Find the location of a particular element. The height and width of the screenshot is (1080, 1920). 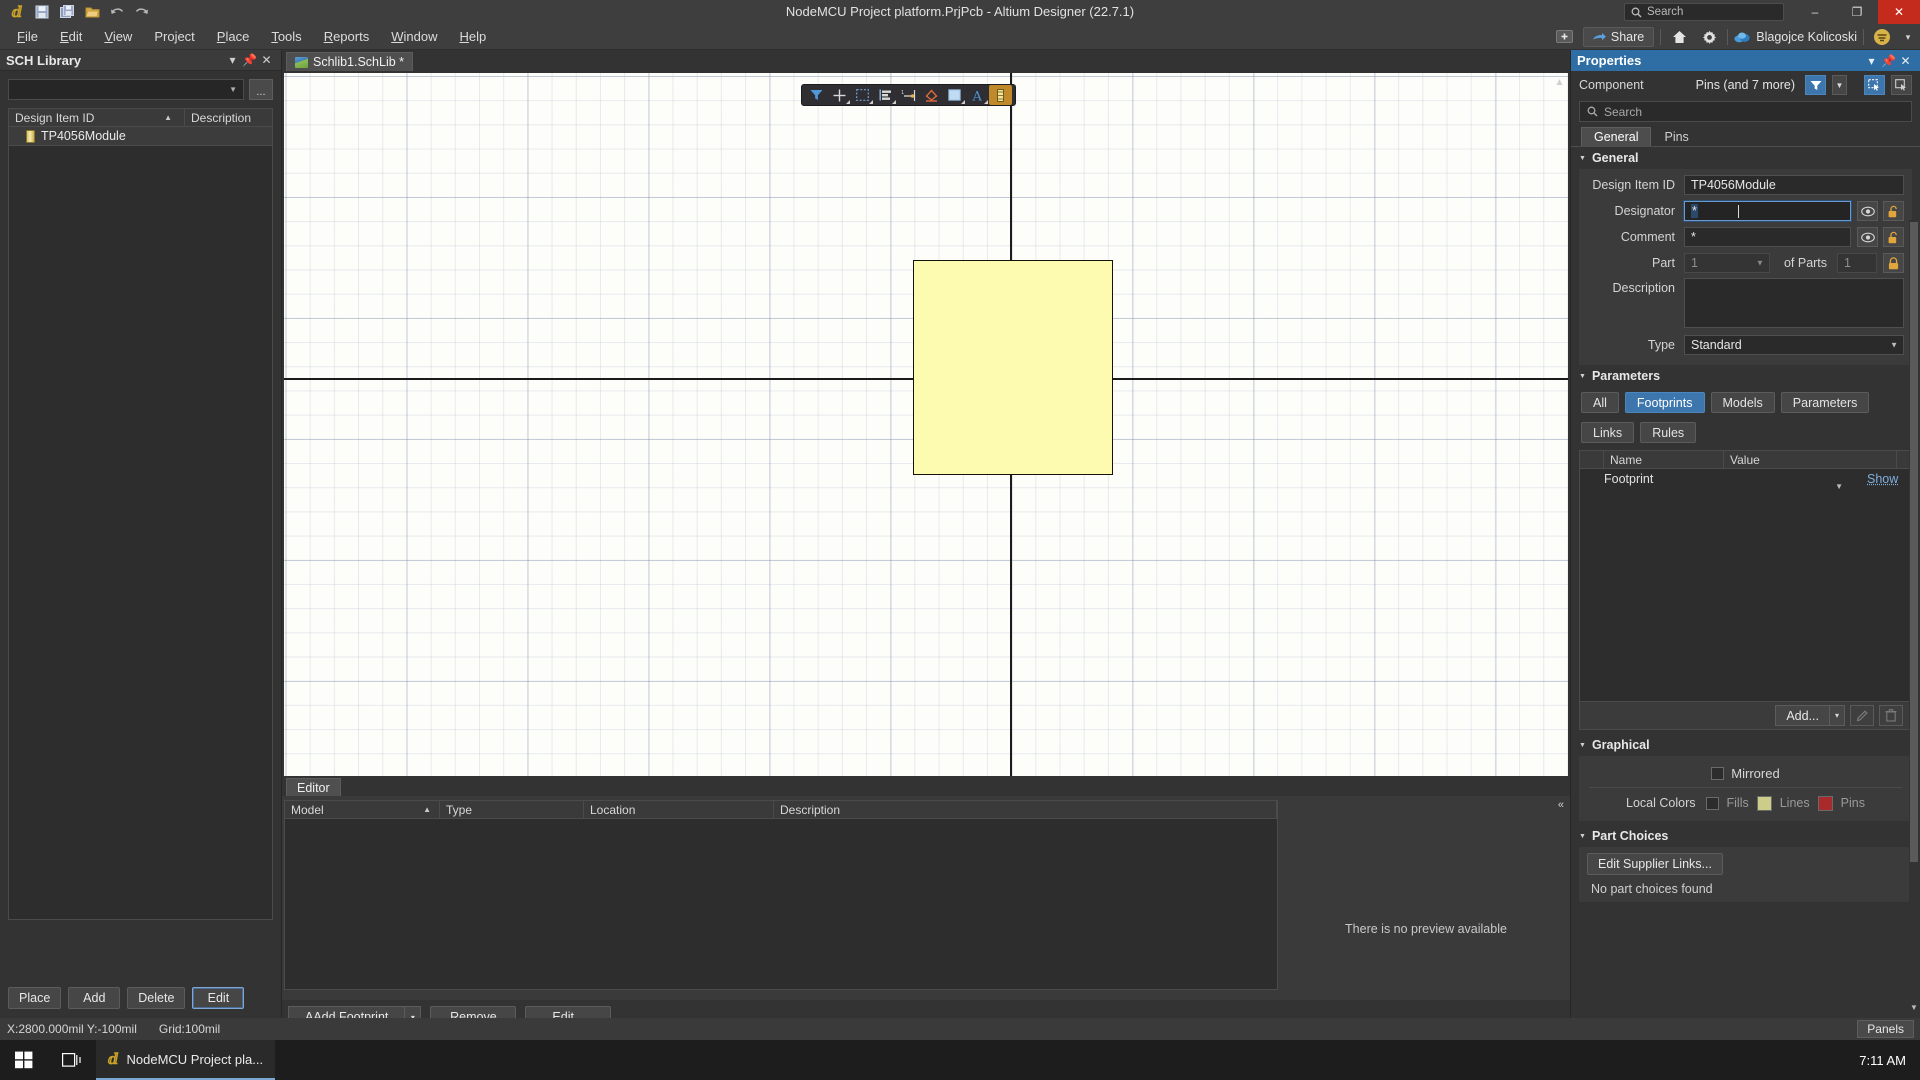

properties-search-input: Search is located at coordinates (1745, 111).